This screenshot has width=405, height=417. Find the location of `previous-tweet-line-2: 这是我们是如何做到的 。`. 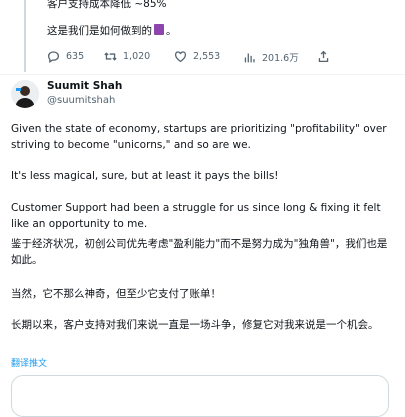

previous-tweet-line-2: 这是我们是如何做到的 。 is located at coordinates (112, 31).